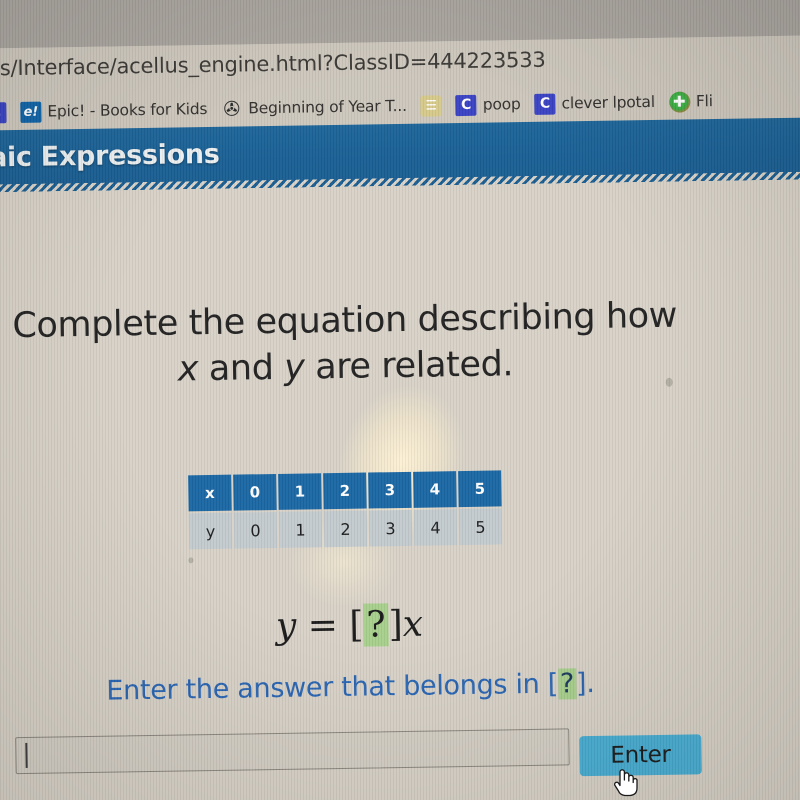 The height and width of the screenshot is (800, 800). I want to click on table-row-x: x 0 1 2 3 4 5, so click(345, 491).